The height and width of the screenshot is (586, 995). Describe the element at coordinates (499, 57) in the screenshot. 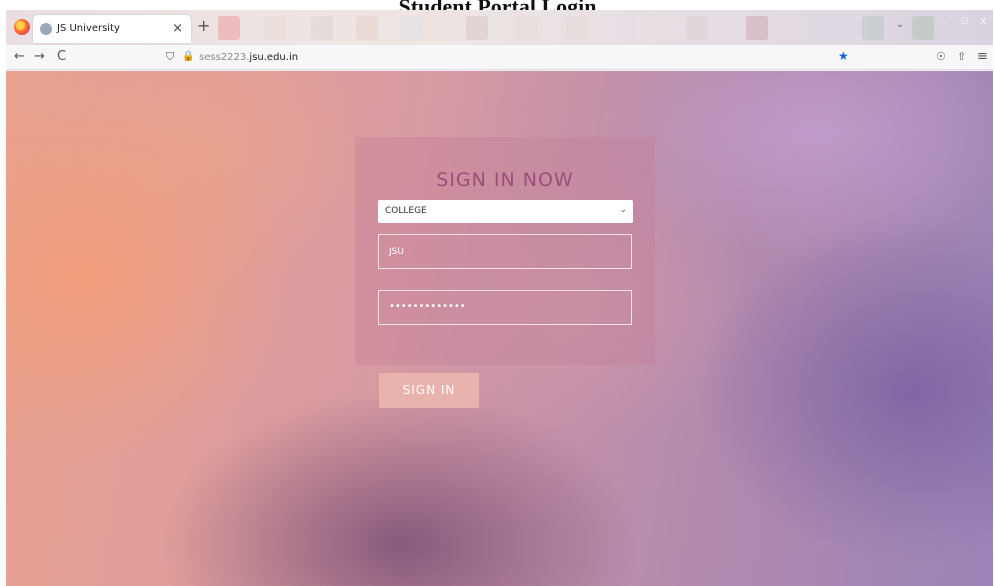

I see `navigation-bar: ← → C ⛉ 🔒 sess2223.jsu.edu.in ★ ☉ ⇧ ≡` at that location.